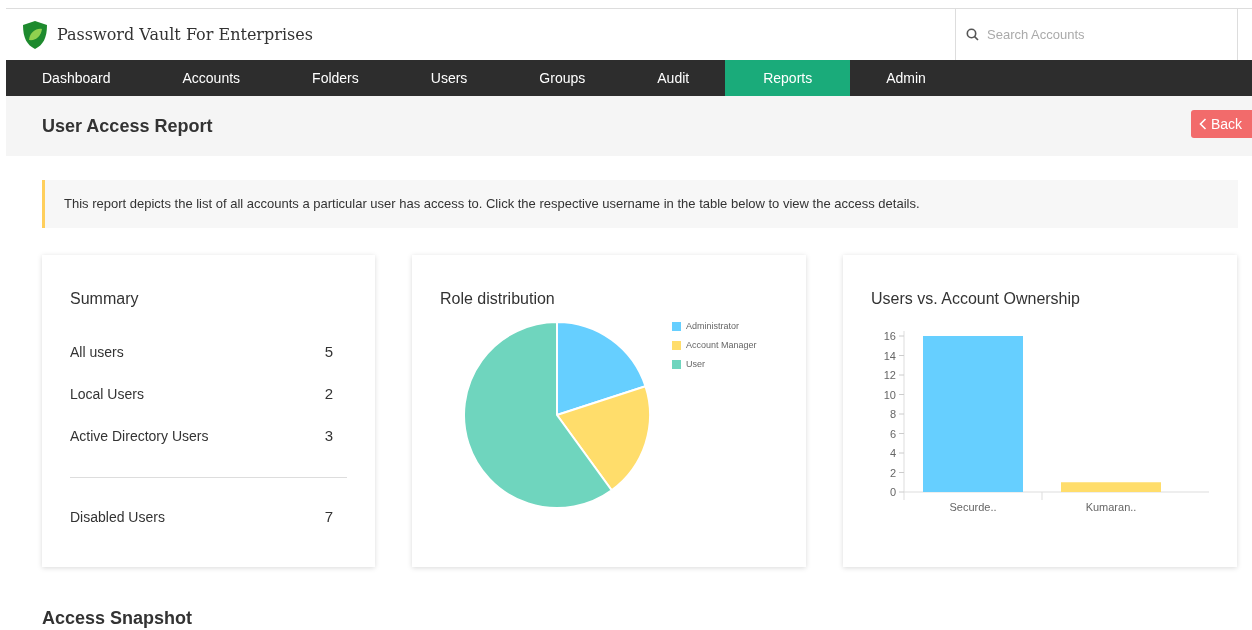 The image size is (1252, 630). Describe the element at coordinates (976, 299) in the screenshot. I see `card-title: Users vs. Account Ownership` at that location.